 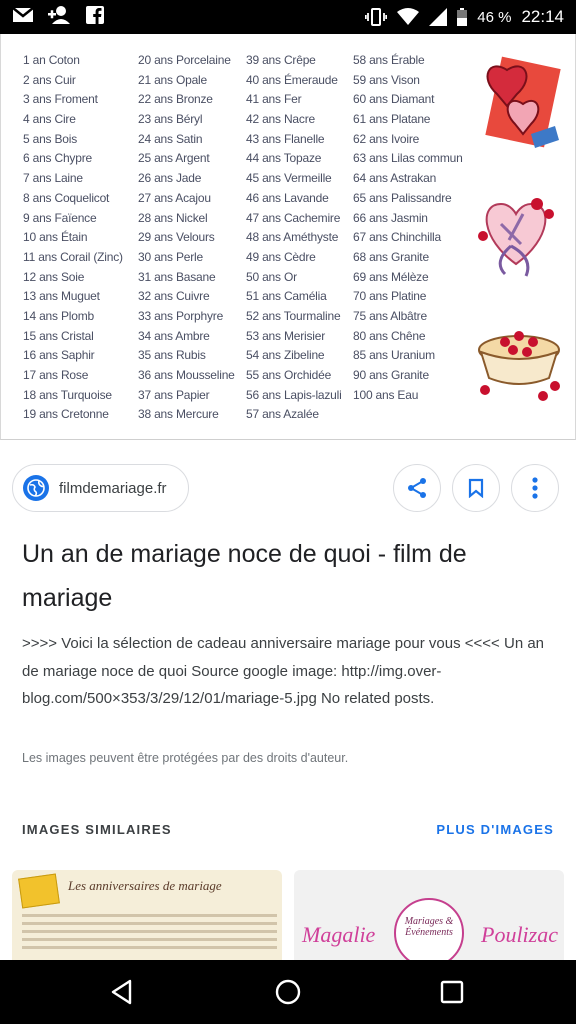 What do you see at coordinates (184, 60) in the screenshot?
I see `anniversary-entry: 20 ans Porcelaine` at bounding box center [184, 60].